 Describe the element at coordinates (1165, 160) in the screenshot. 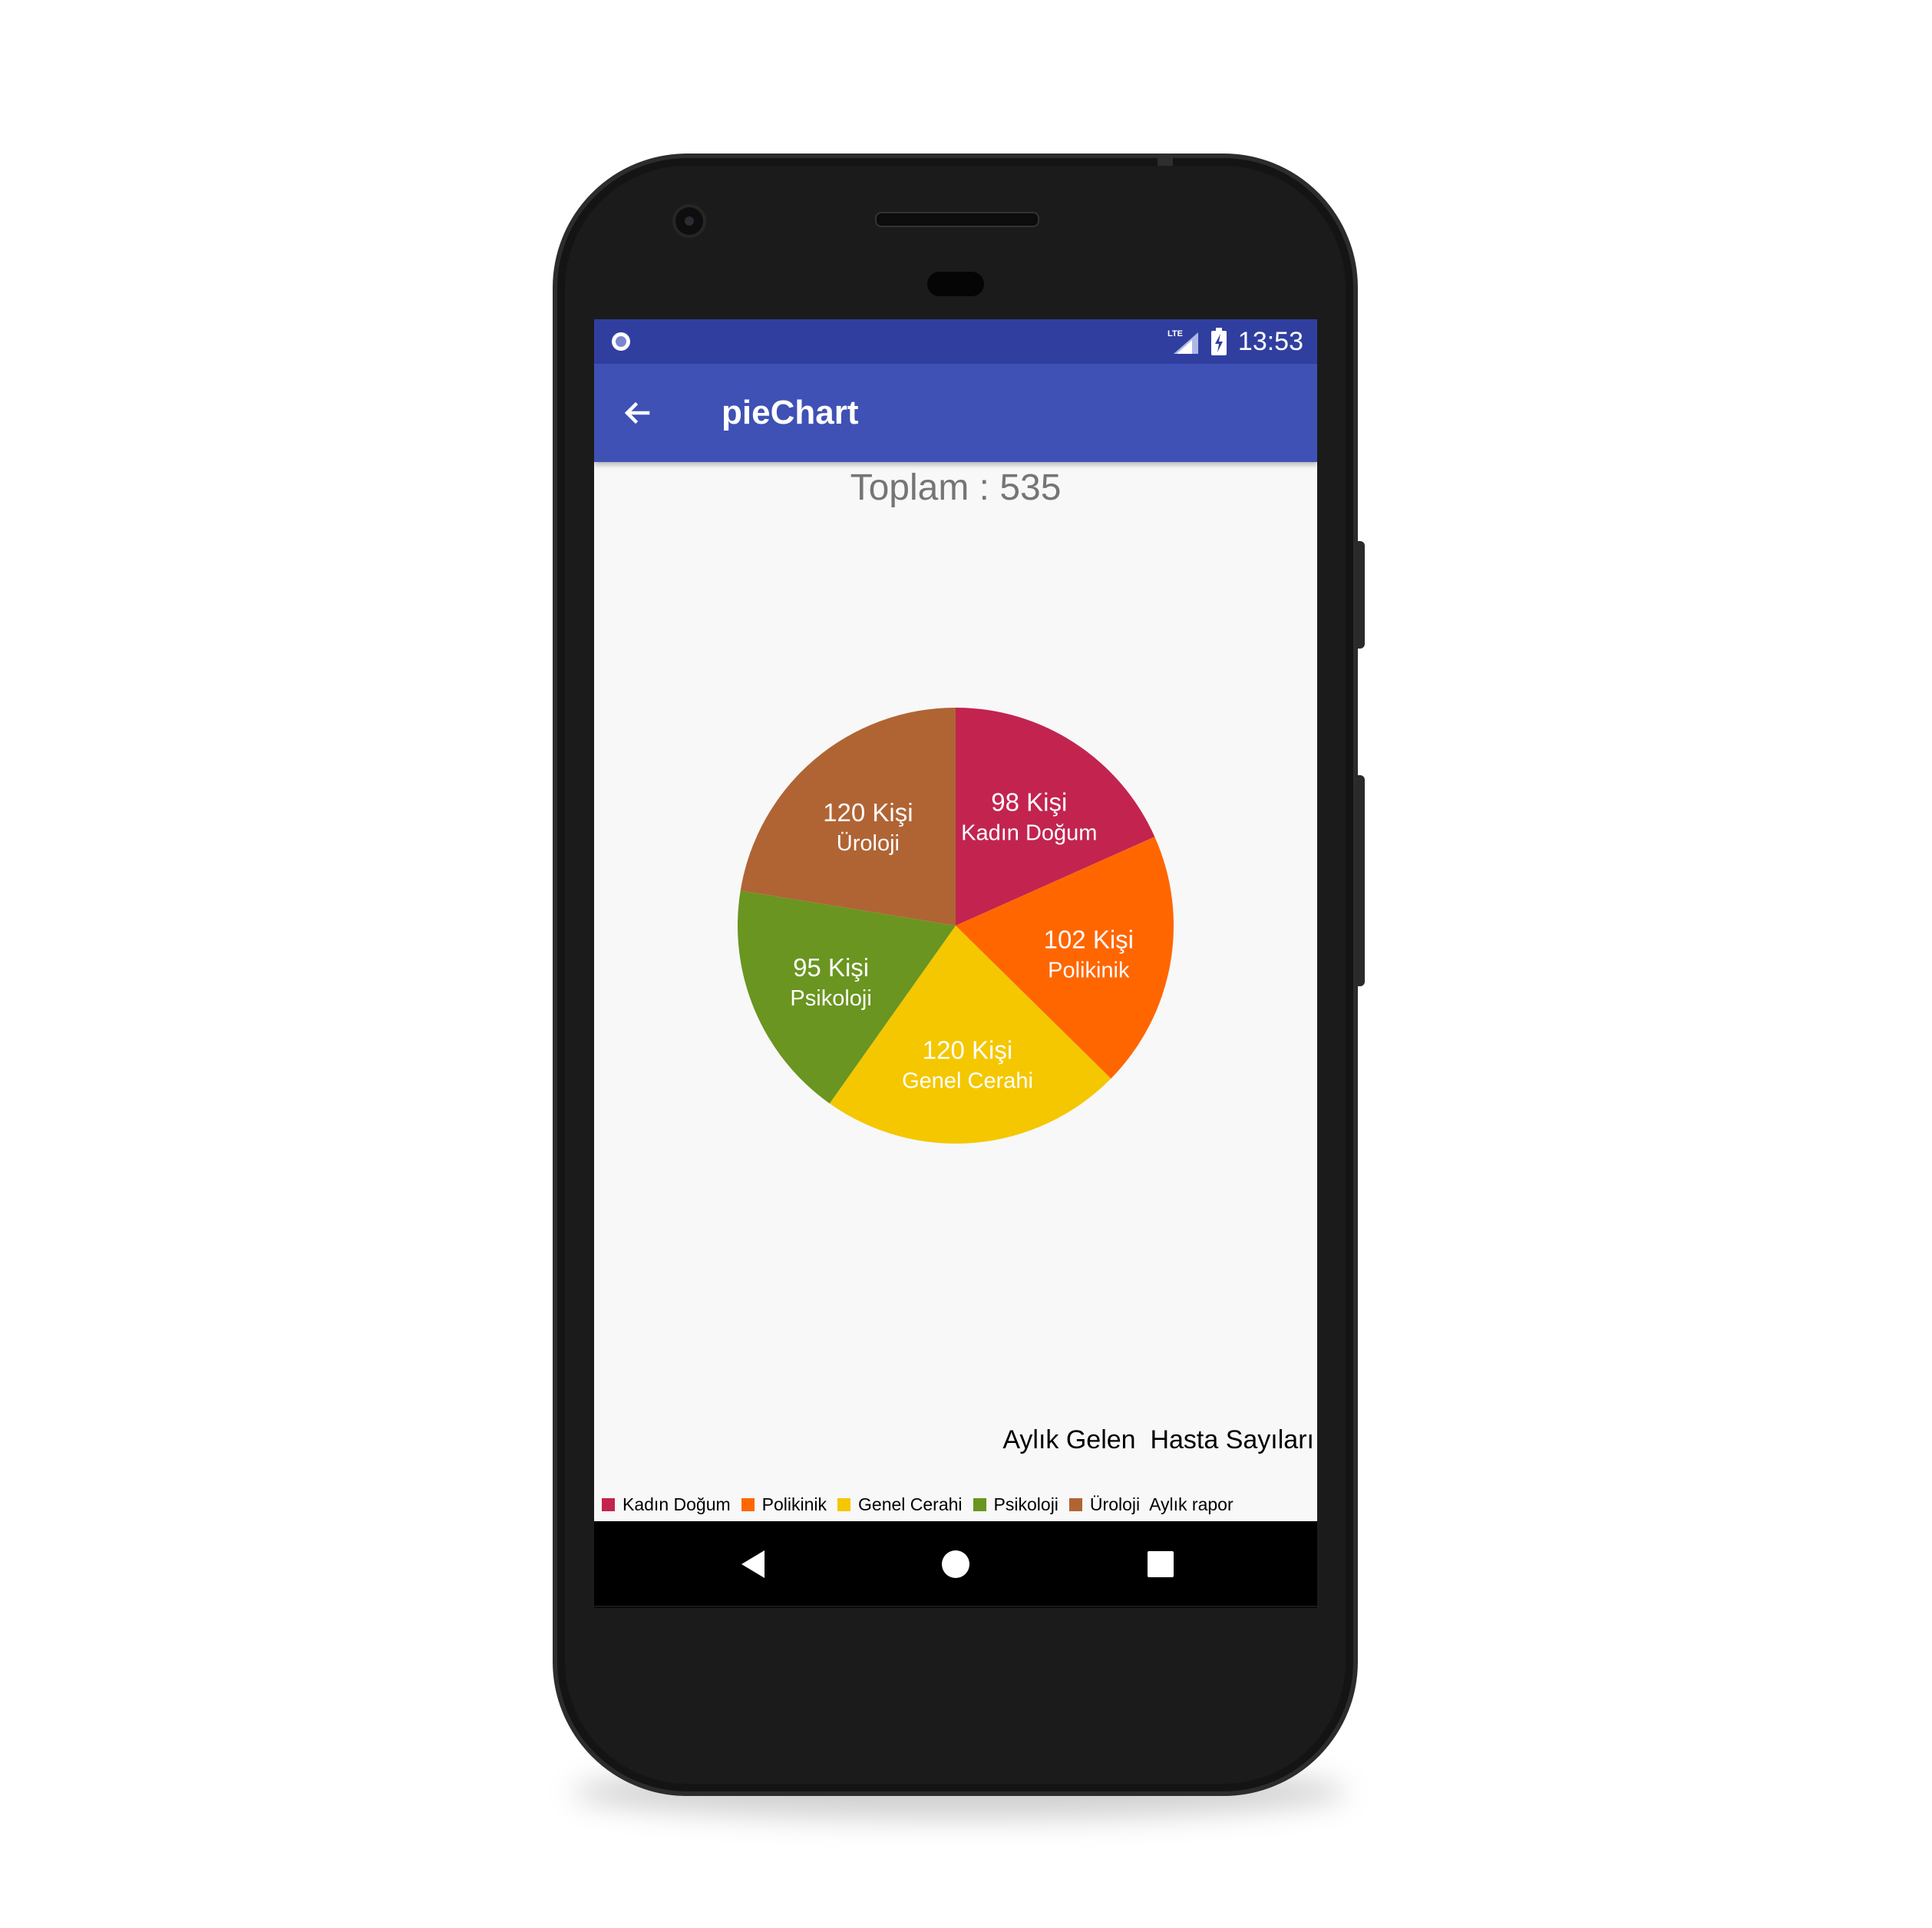

I see `antenna-band` at that location.